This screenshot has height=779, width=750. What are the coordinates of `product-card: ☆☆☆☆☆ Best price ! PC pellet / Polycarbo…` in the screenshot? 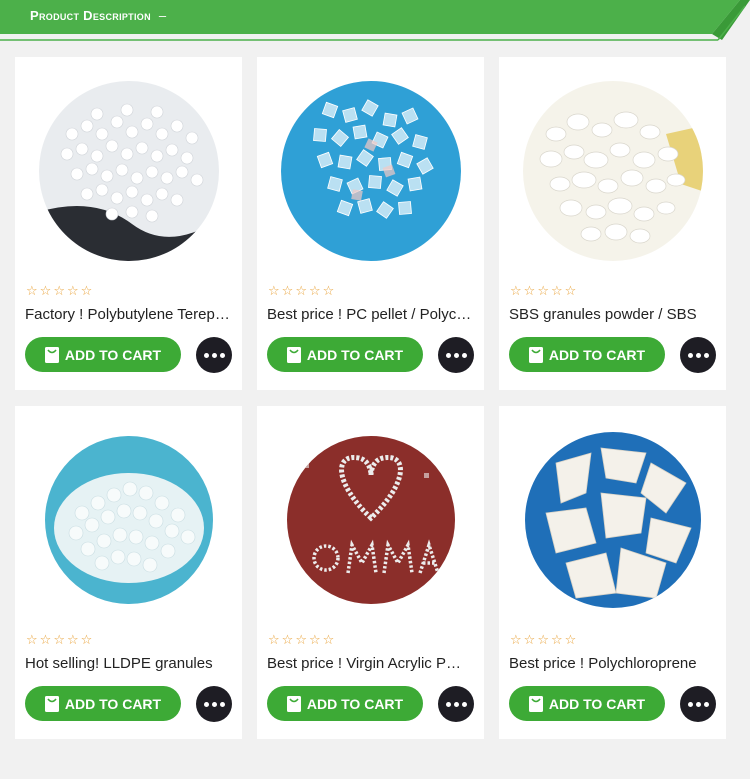 It's located at (370, 223).